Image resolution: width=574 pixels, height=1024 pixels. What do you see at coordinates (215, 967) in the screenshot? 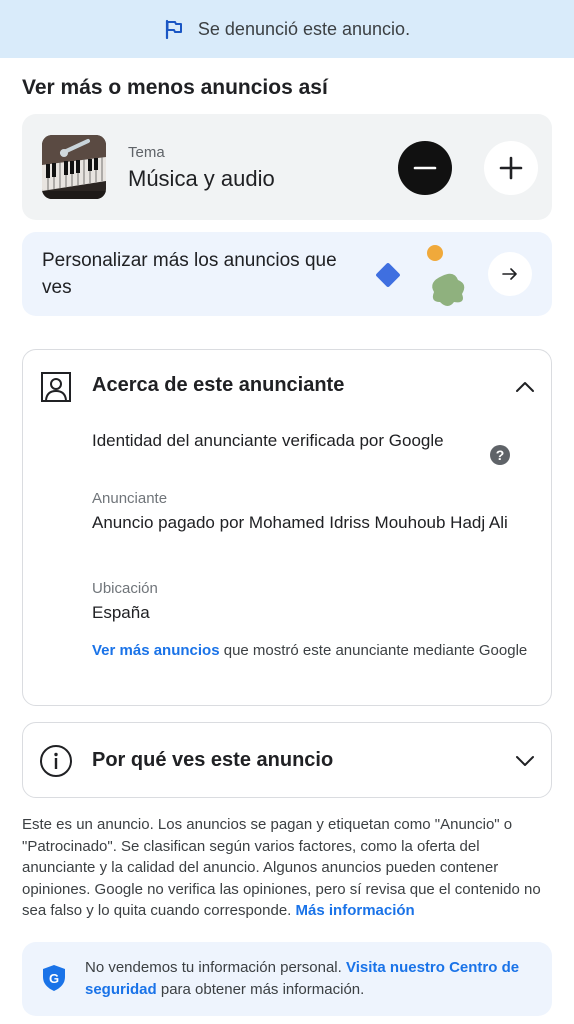
I see `privacy-statement: No vendemos tu información personal.` at bounding box center [215, 967].